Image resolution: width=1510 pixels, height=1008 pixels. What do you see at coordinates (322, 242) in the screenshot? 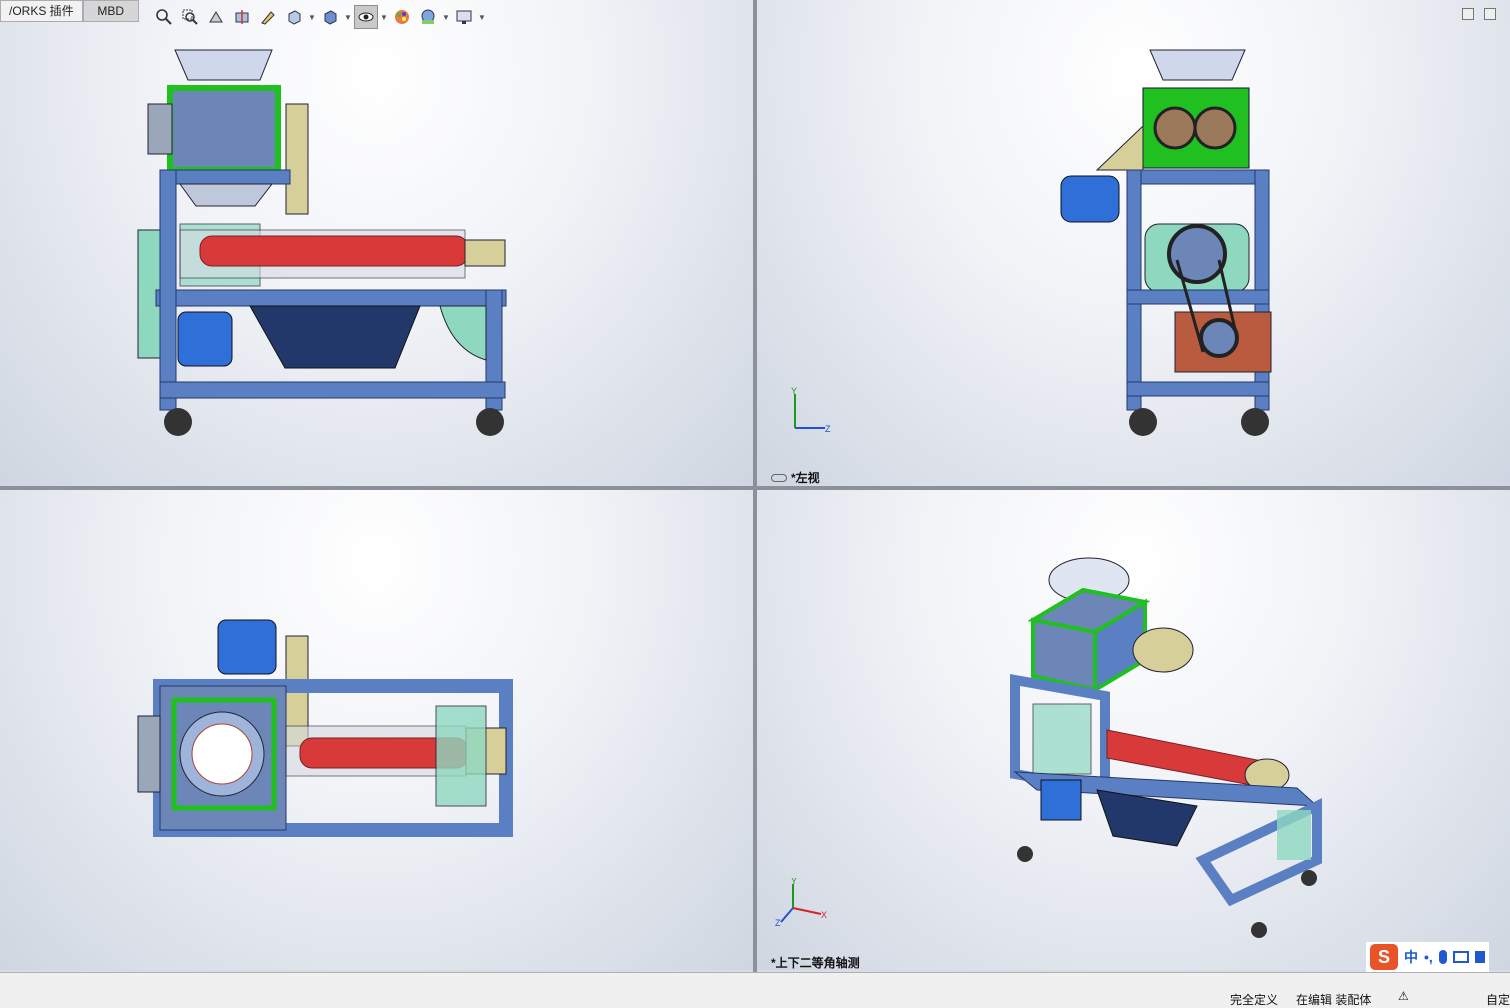
I see `front-view-model` at bounding box center [322, 242].